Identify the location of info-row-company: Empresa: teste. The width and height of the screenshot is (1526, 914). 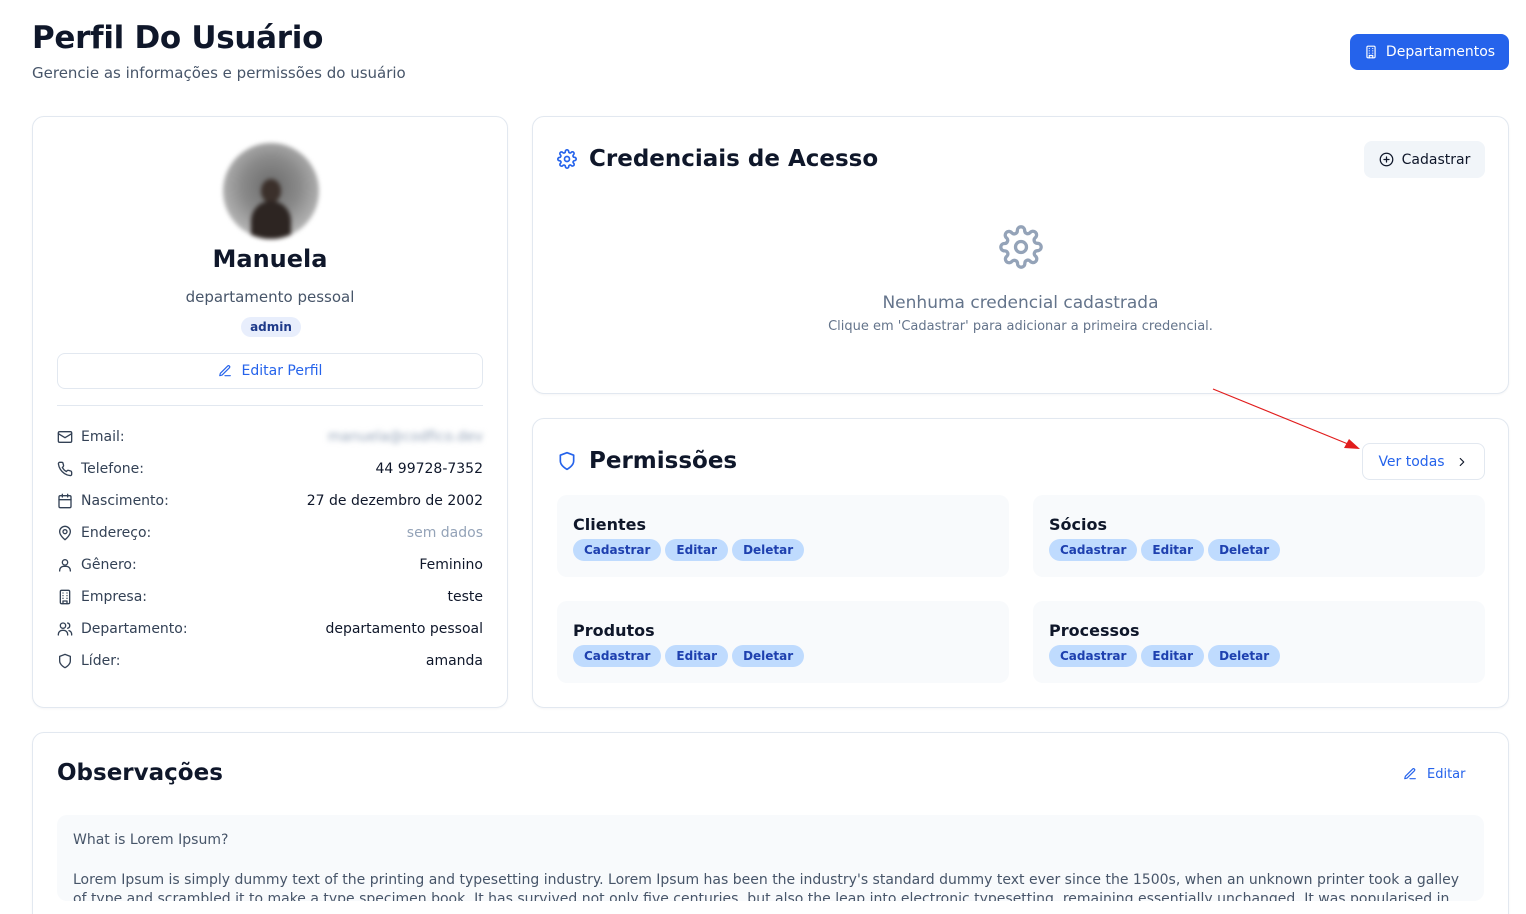
(270, 597).